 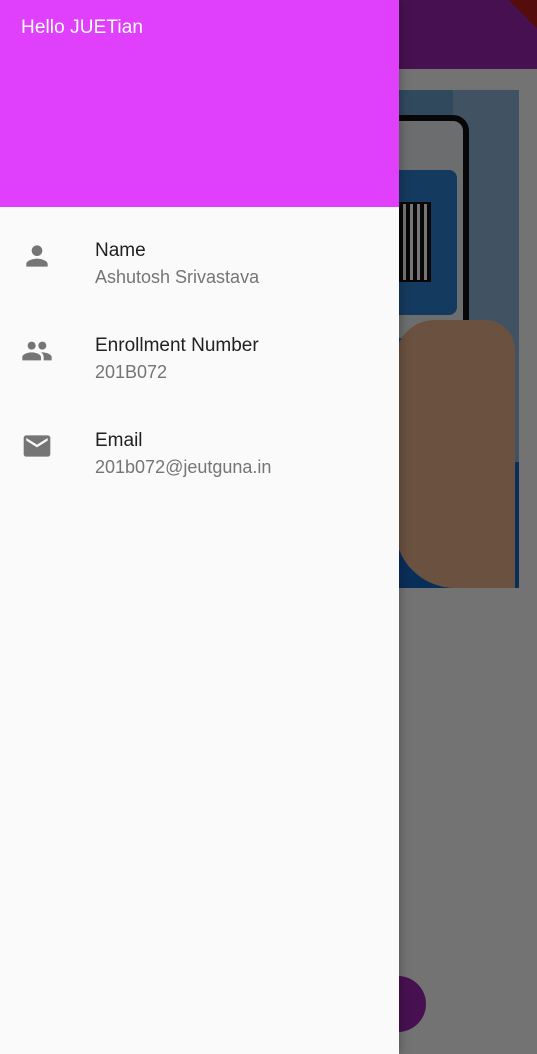 I want to click on list-item-subtitle: 201B072, so click(x=131, y=372).